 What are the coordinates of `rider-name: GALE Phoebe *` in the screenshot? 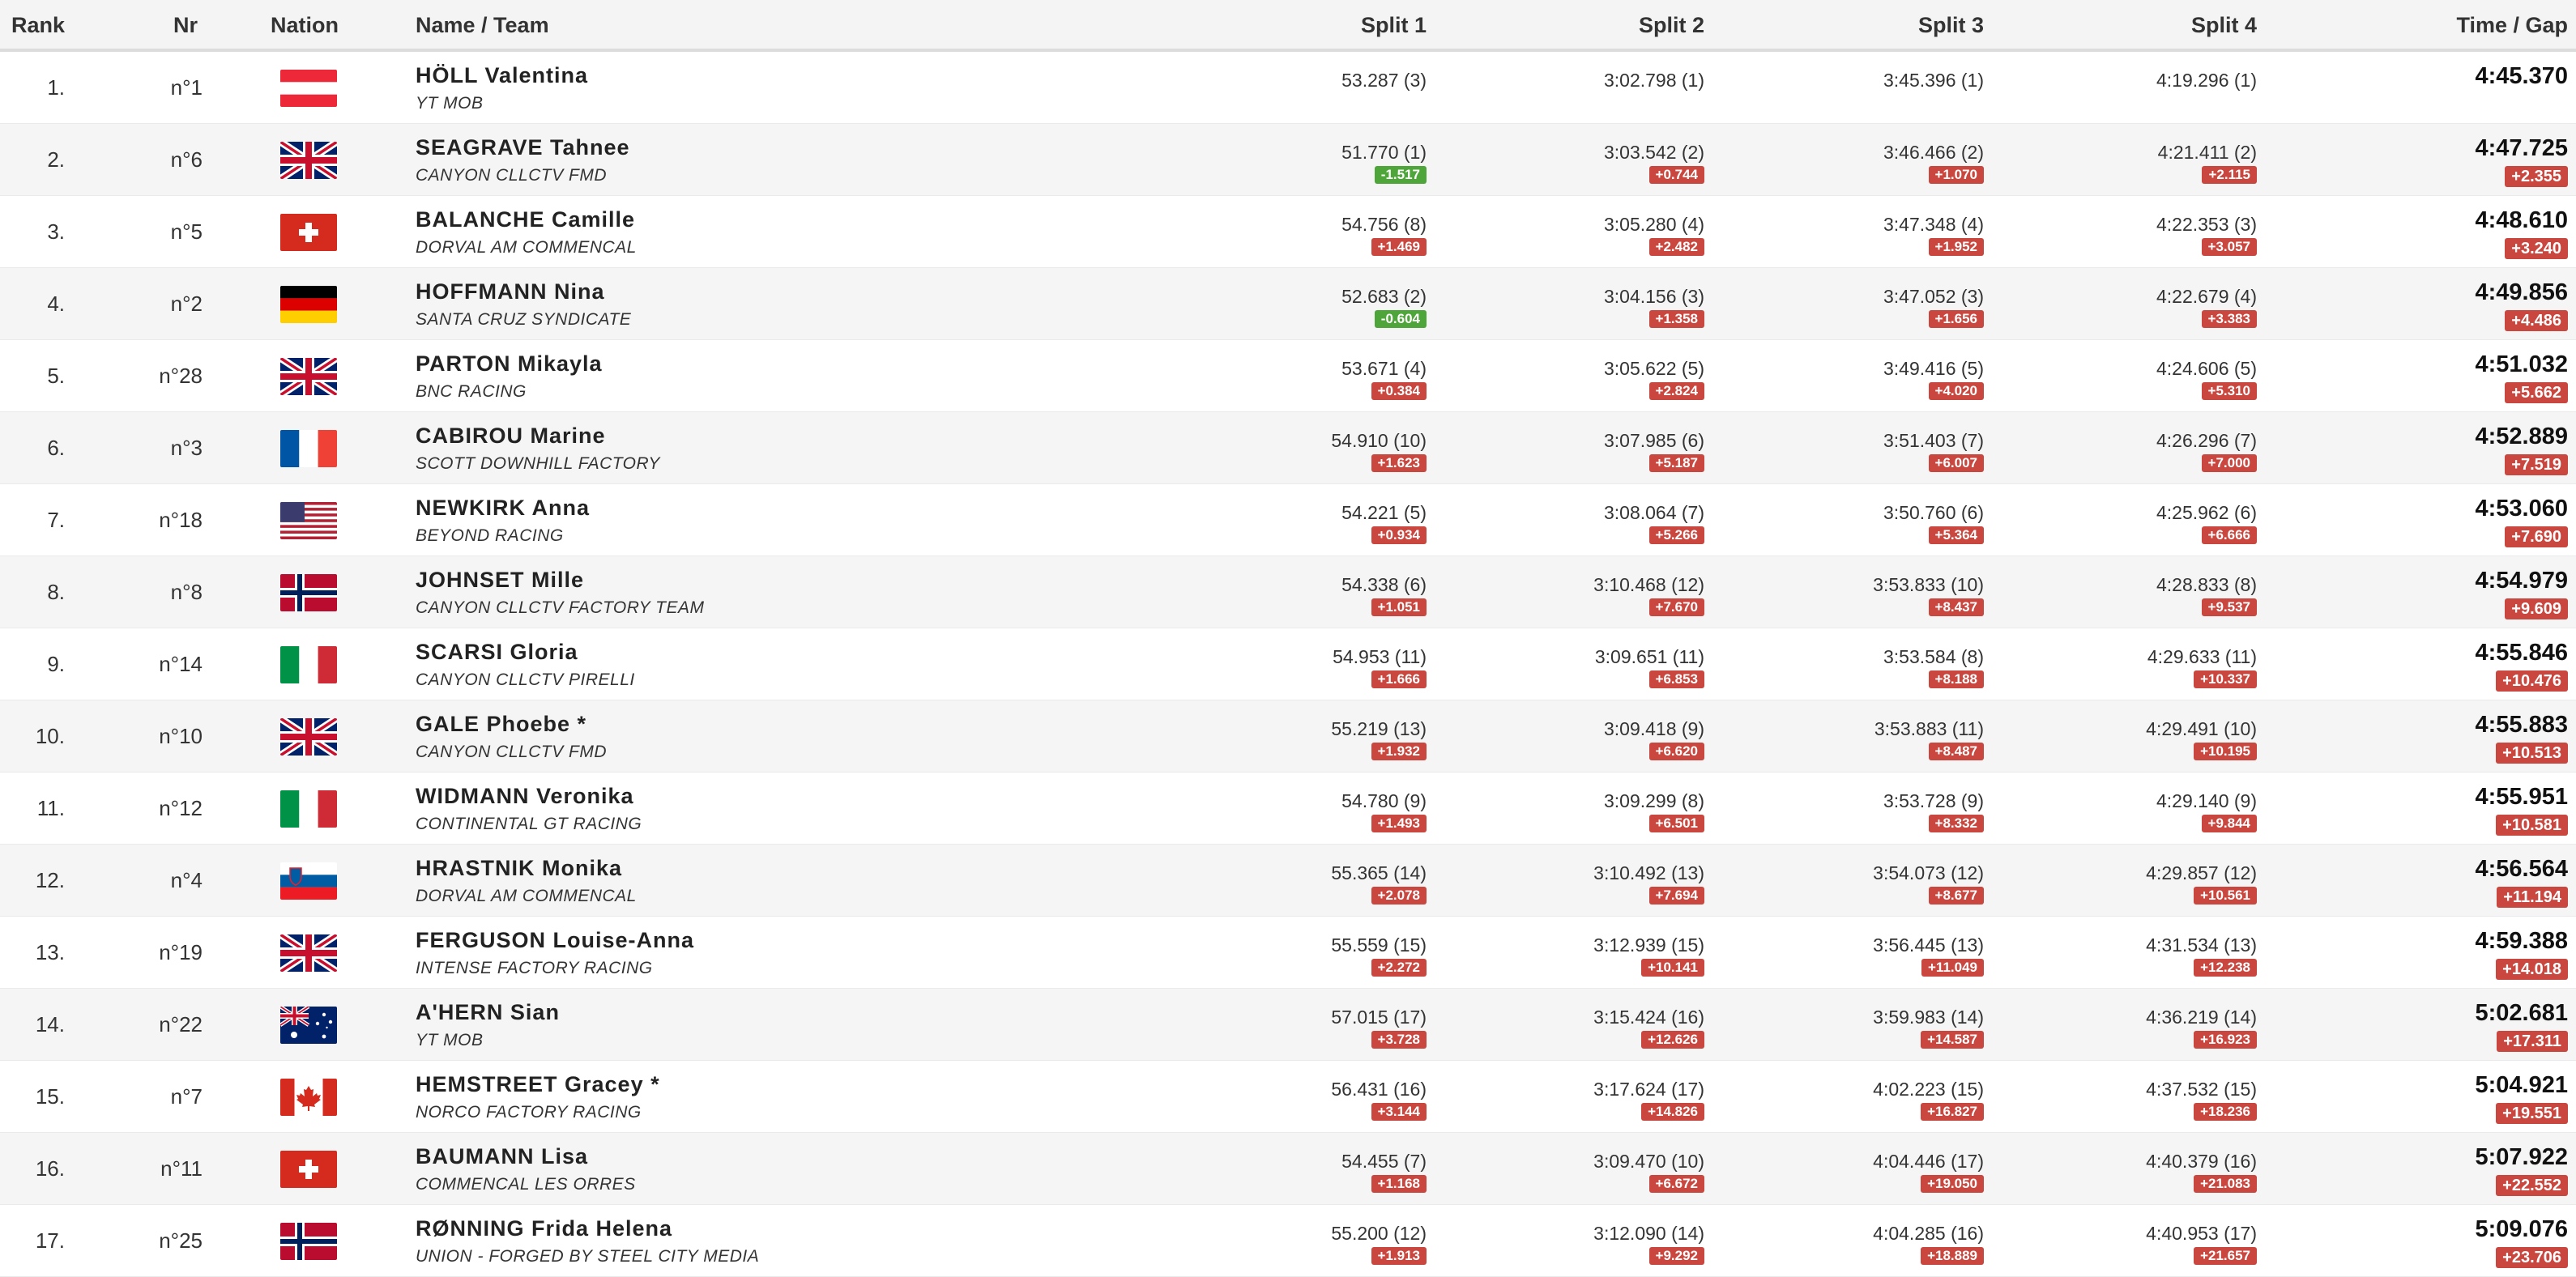 It's located at (501, 724).